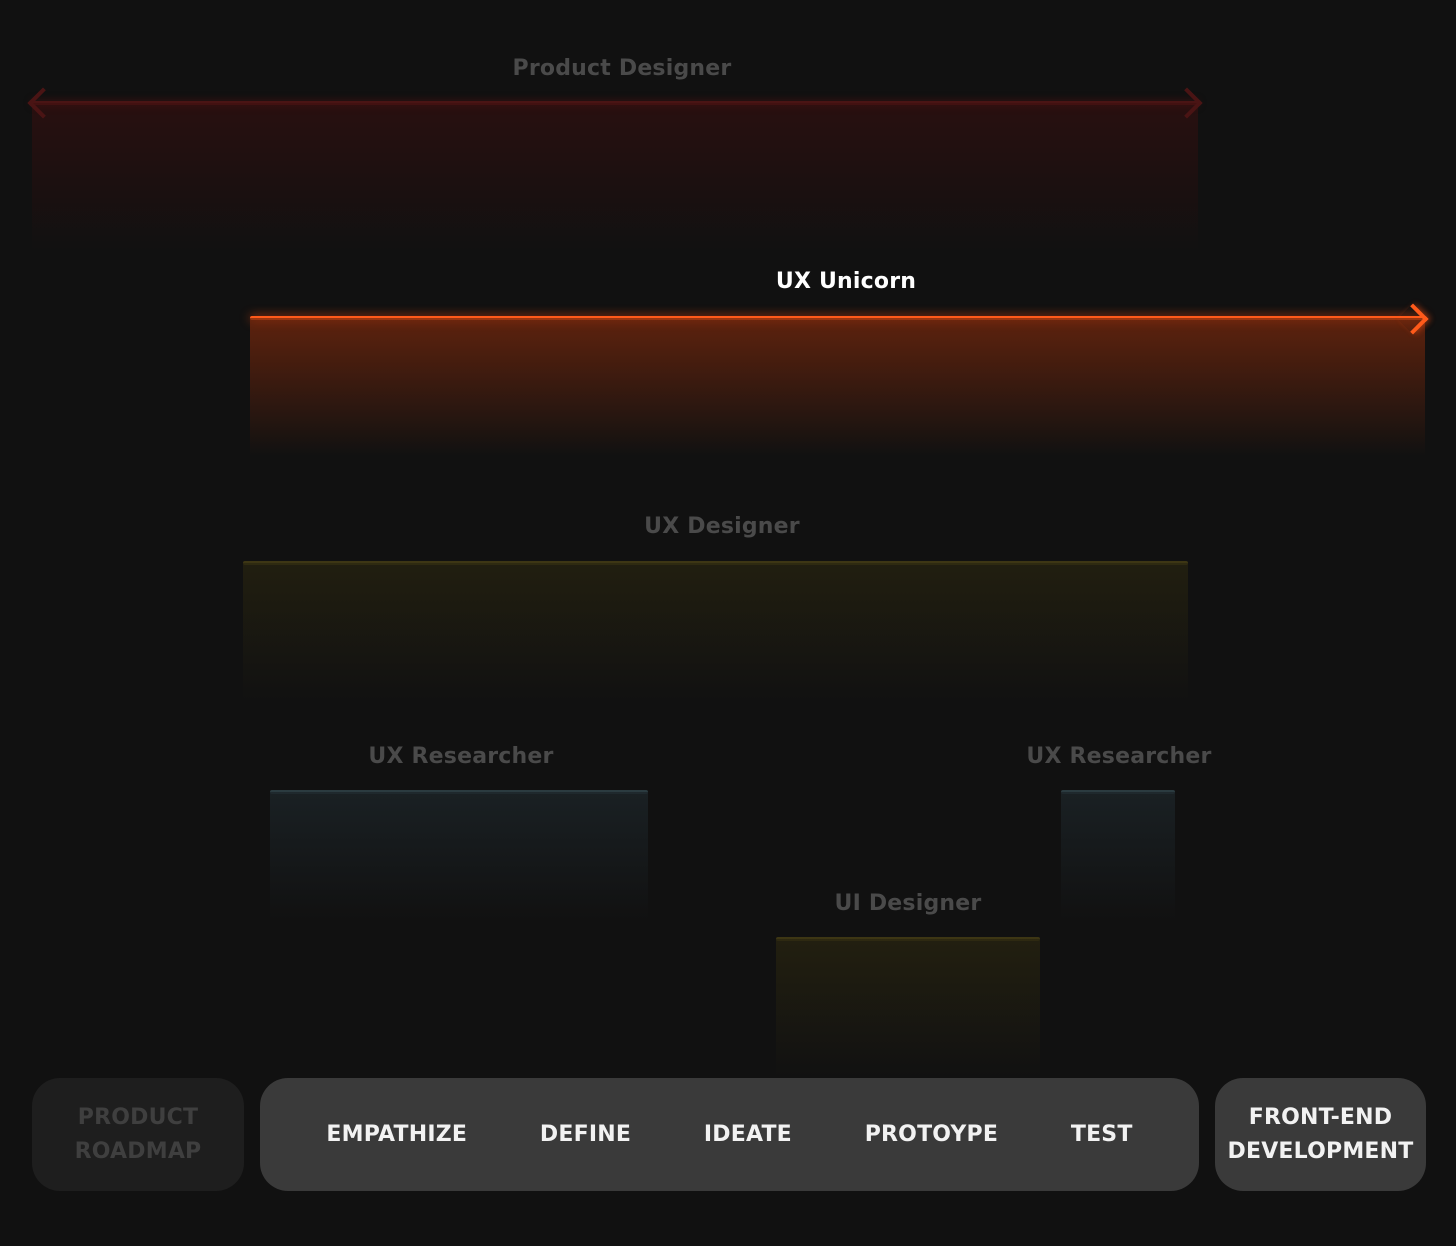 This screenshot has width=1456, height=1246. What do you see at coordinates (138, 1151) in the screenshot?
I see `product-roadmap-line2: ROADMAP` at bounding box center [138, 1151].